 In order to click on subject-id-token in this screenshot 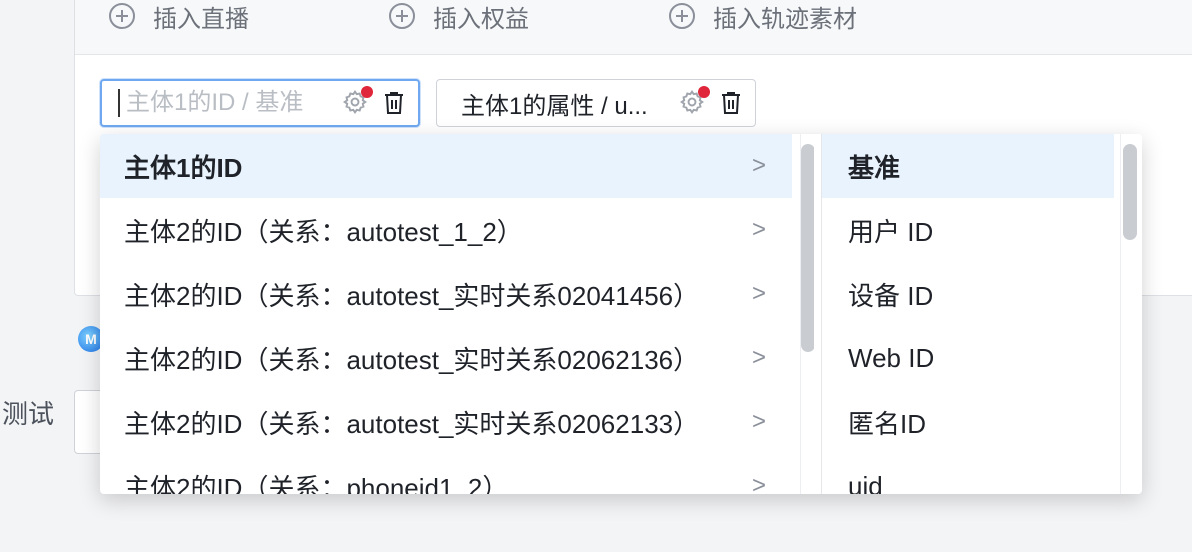, I will do `click(260, 103)`.